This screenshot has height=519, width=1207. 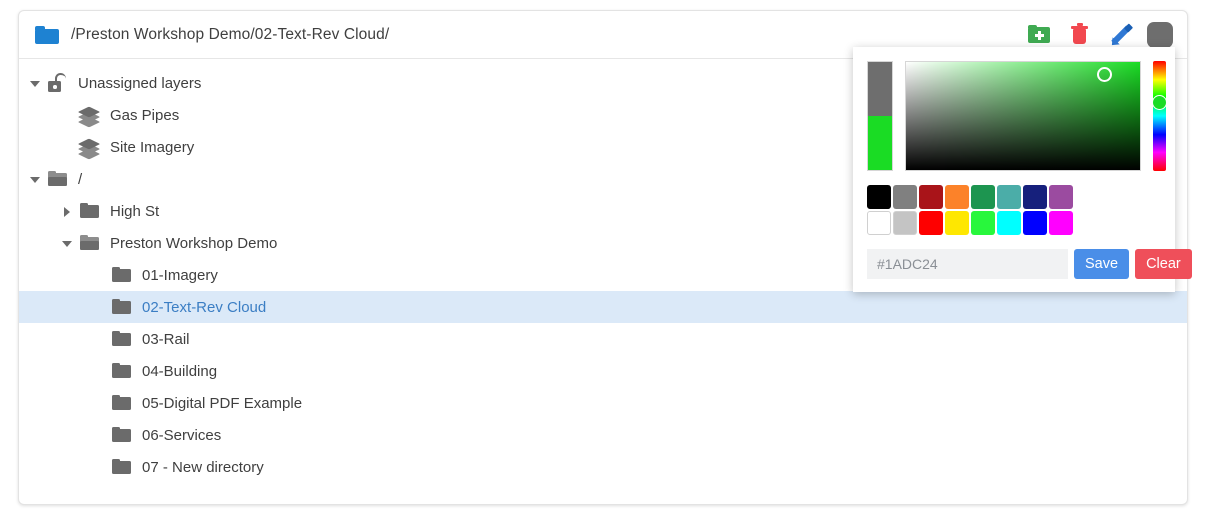 What do you see at coordinates (1040, 35) in the screenshot?
I see `add-folder-button` at bounding box center [1040, 35].